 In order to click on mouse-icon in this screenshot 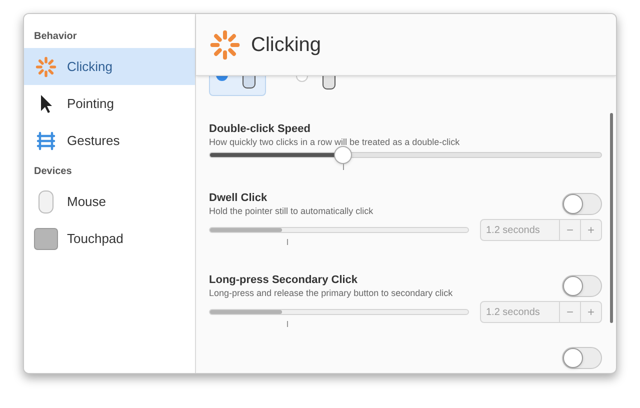, I will do `click(46, 202)`.